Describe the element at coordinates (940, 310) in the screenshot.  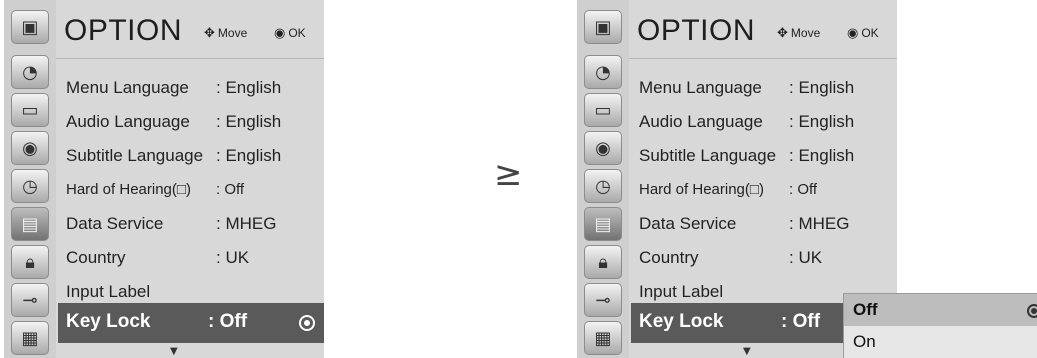
I see `dropdown-option-off: Off` at that location.